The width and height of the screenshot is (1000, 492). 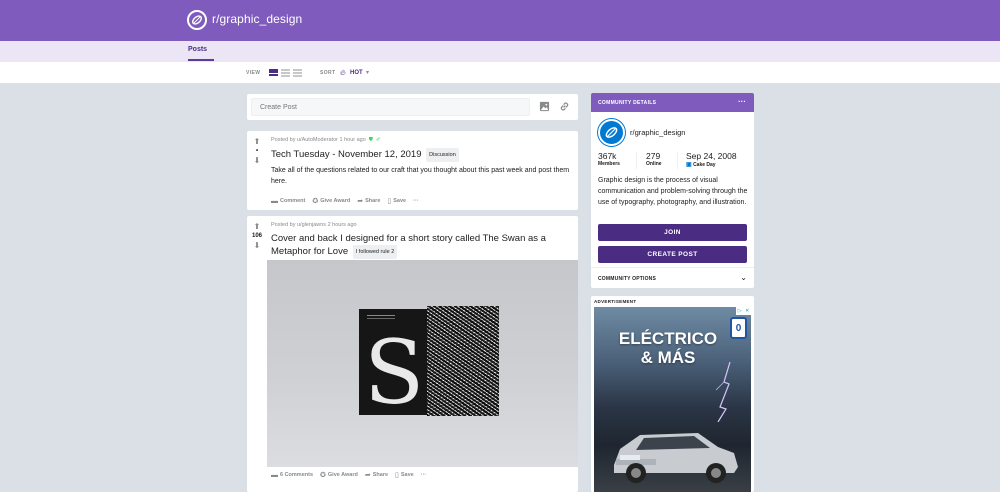 I want to click on vote-column: ⬆ 106 ⬇, so click(x=257, y=236).